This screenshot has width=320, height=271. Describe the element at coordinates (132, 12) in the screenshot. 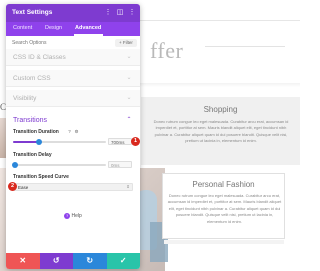

I see `more-icon: ⋮` at that location.